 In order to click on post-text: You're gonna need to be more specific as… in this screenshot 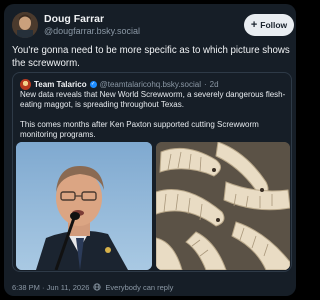, I will do `click(151, 57)`.